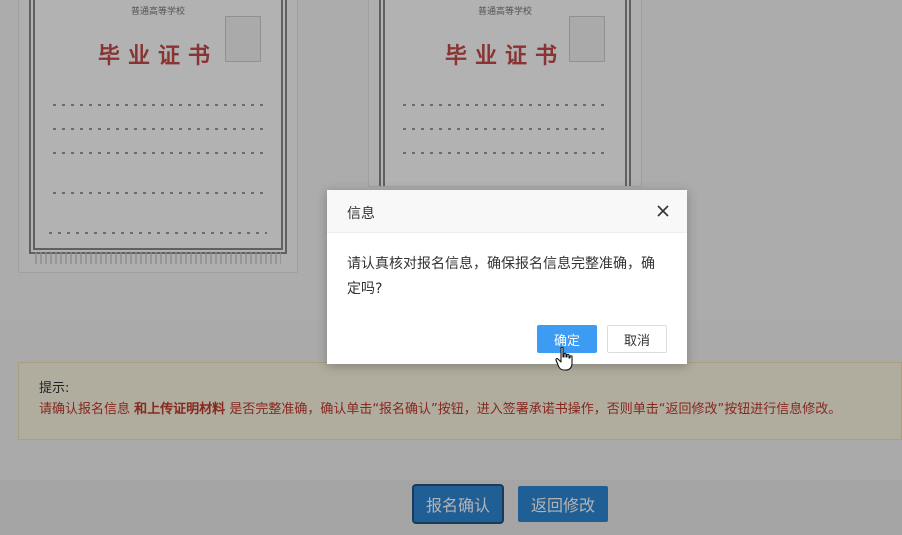  I want to click on dialog-title: 信息, so click(361, 214).